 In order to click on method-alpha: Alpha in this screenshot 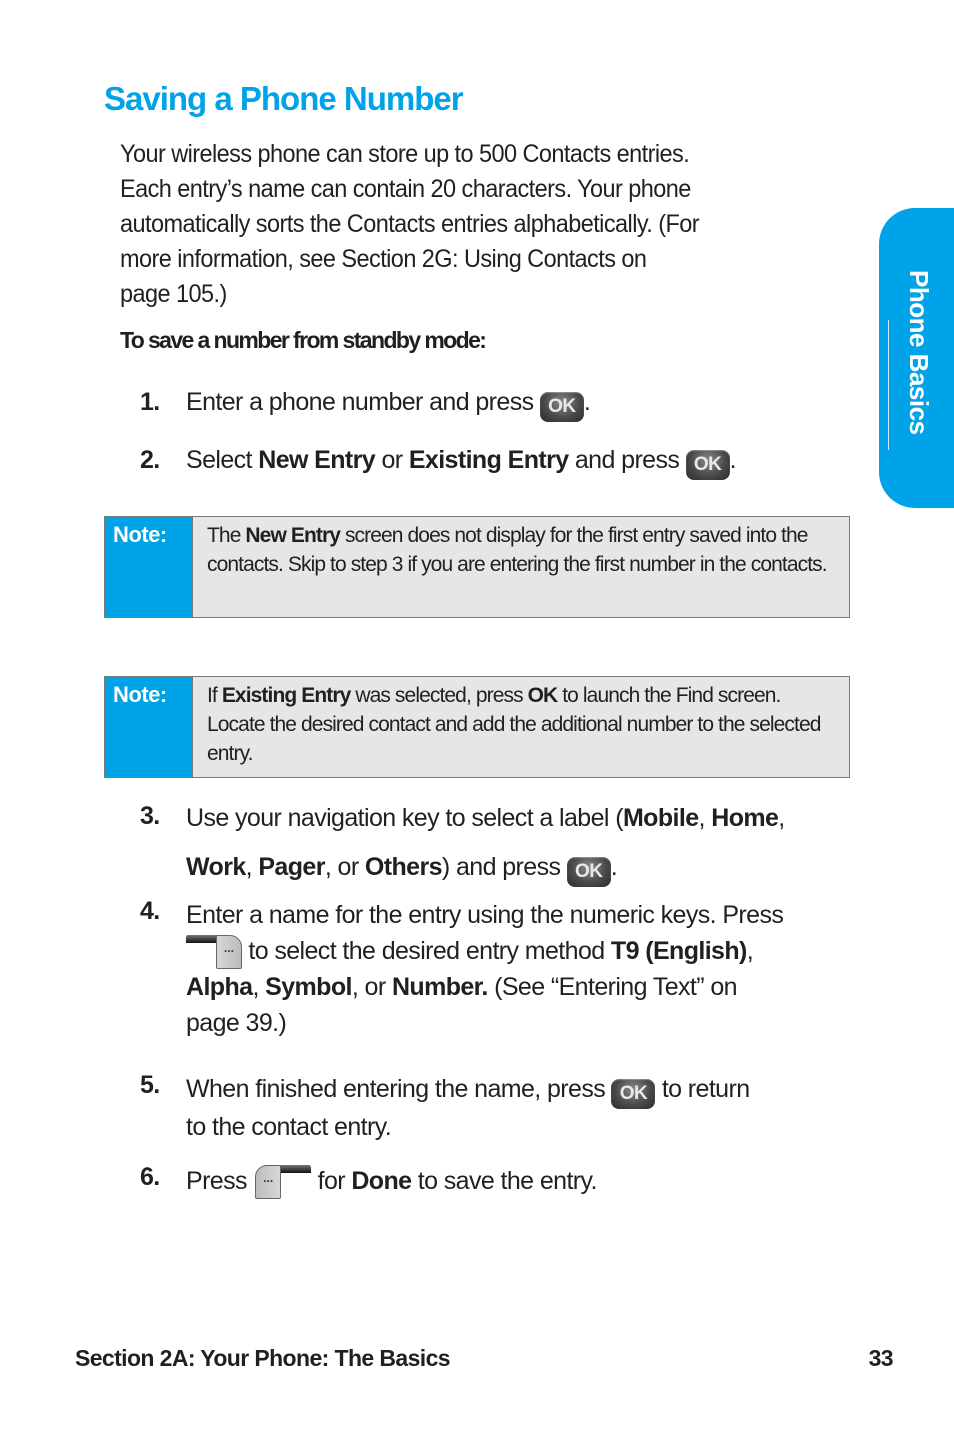, I will do `click(219, 987)`.